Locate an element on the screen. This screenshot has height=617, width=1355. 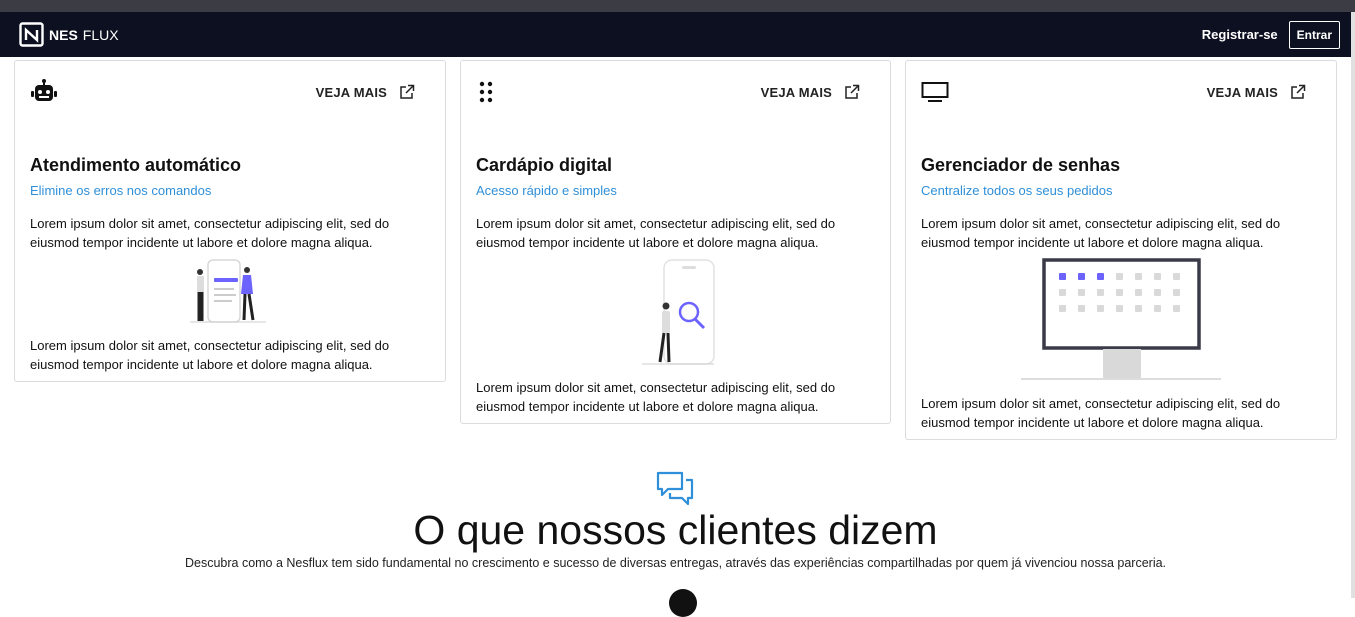
page-scrollbar is located at coordinates (1353, 305).